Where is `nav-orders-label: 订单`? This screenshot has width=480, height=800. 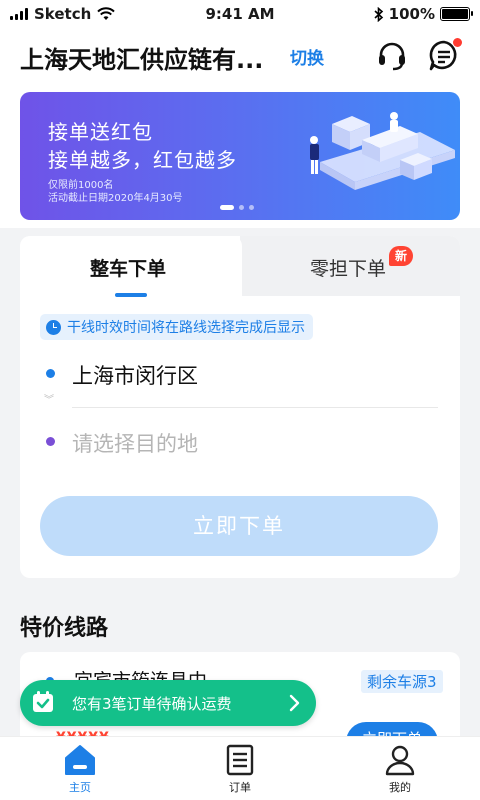
nav-orders-label: 订单 is located at coordinates (240, 787).